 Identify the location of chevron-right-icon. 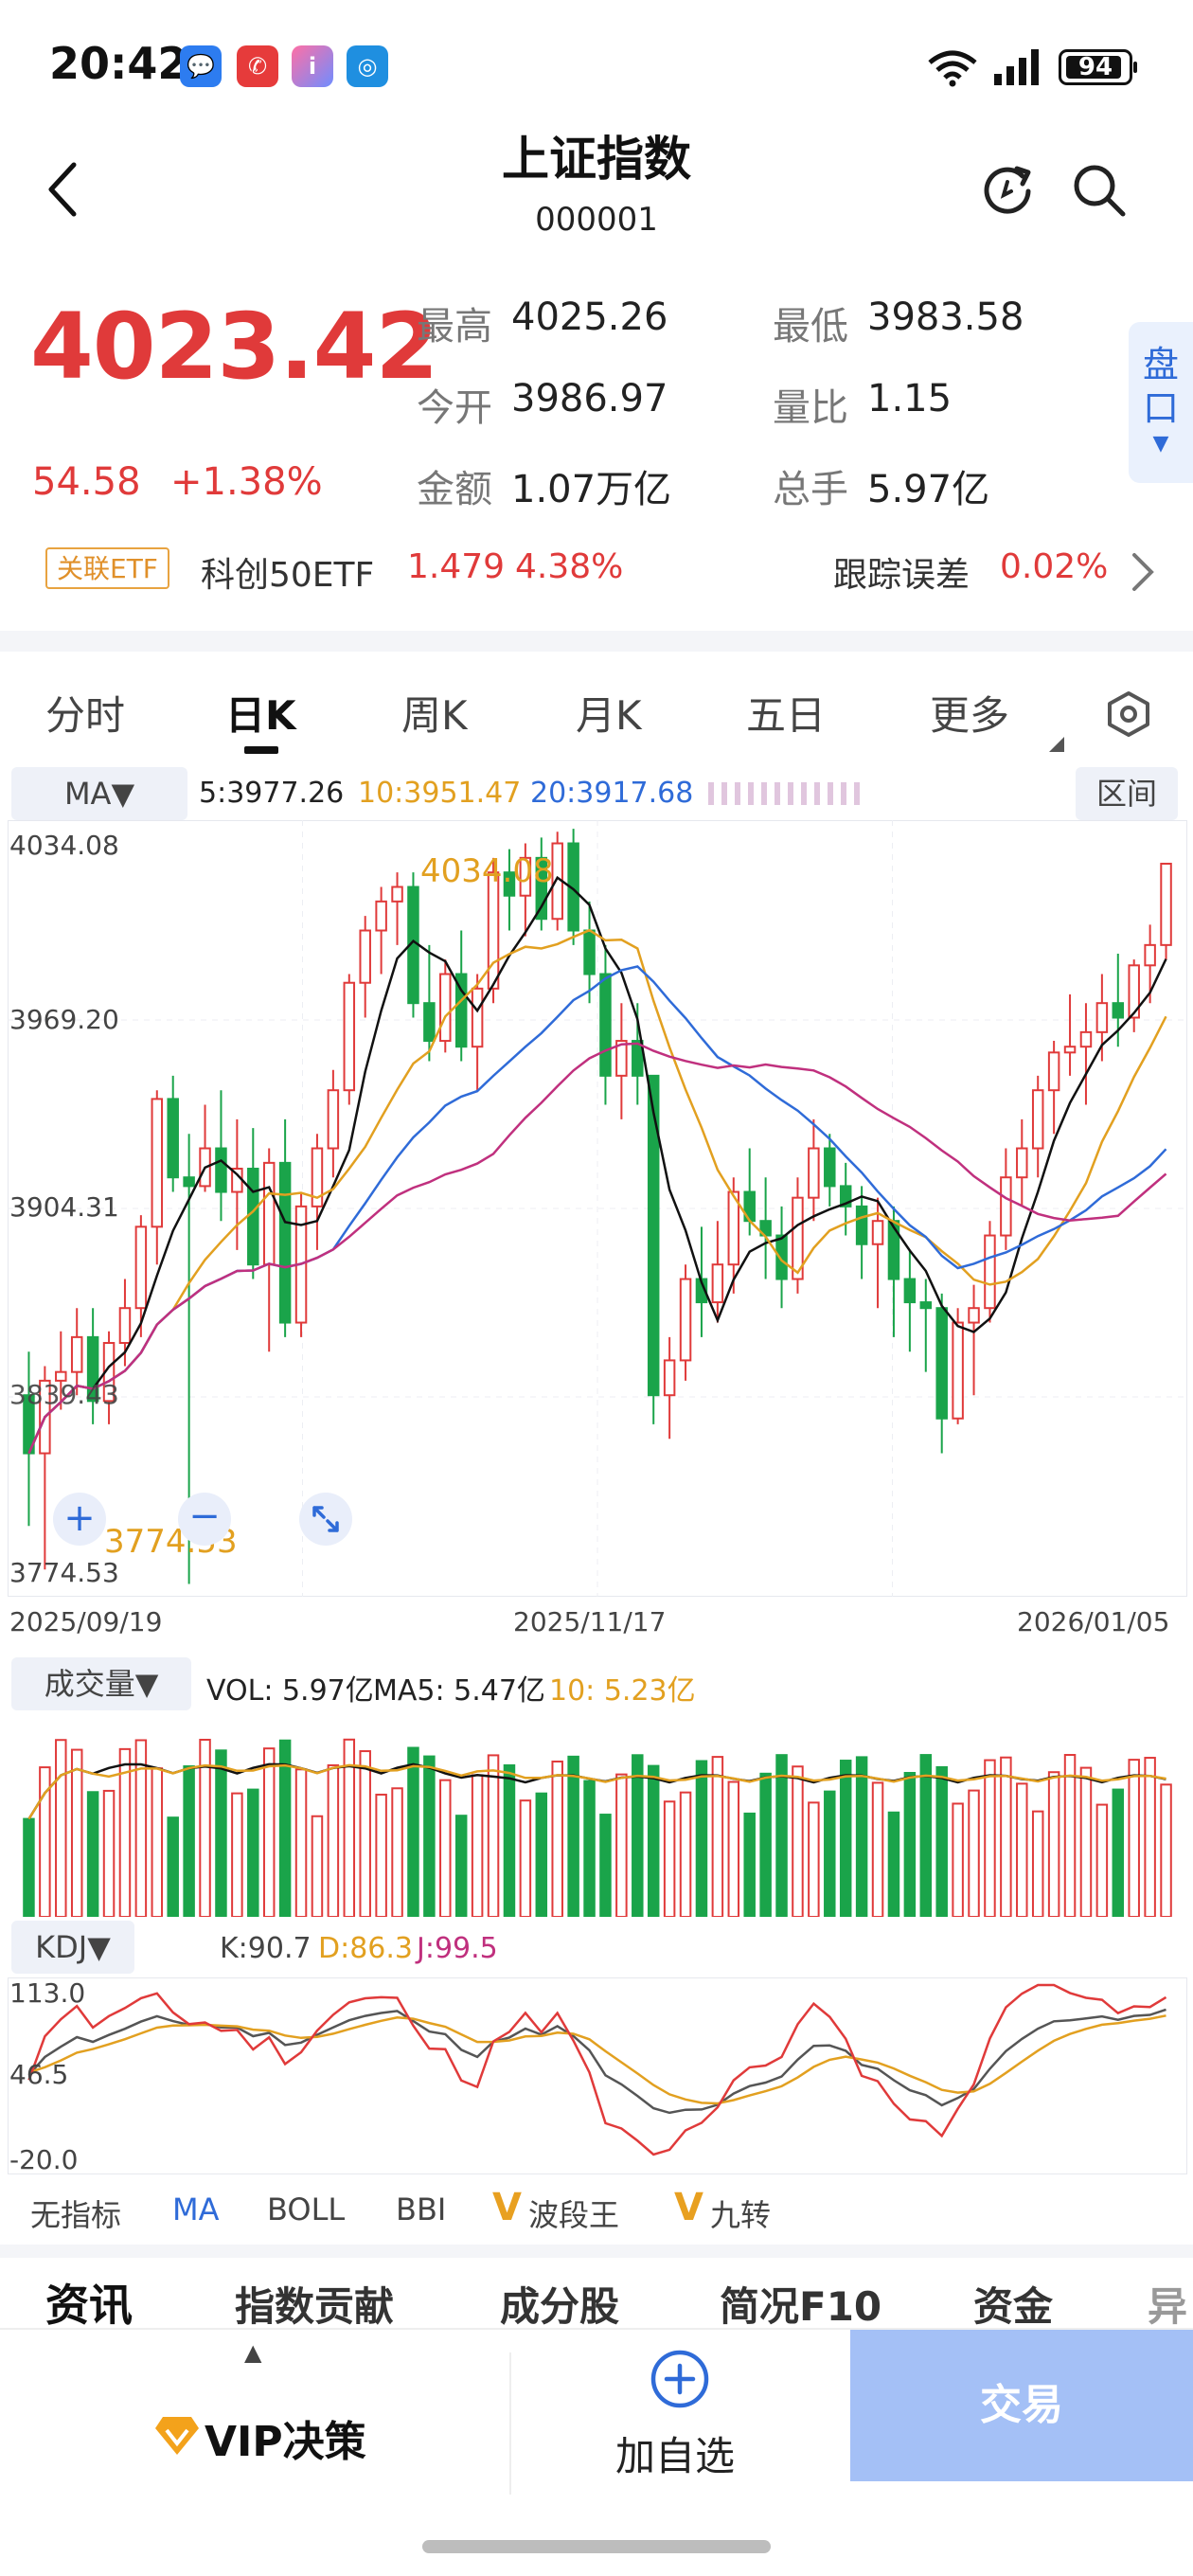
(1143, 572).